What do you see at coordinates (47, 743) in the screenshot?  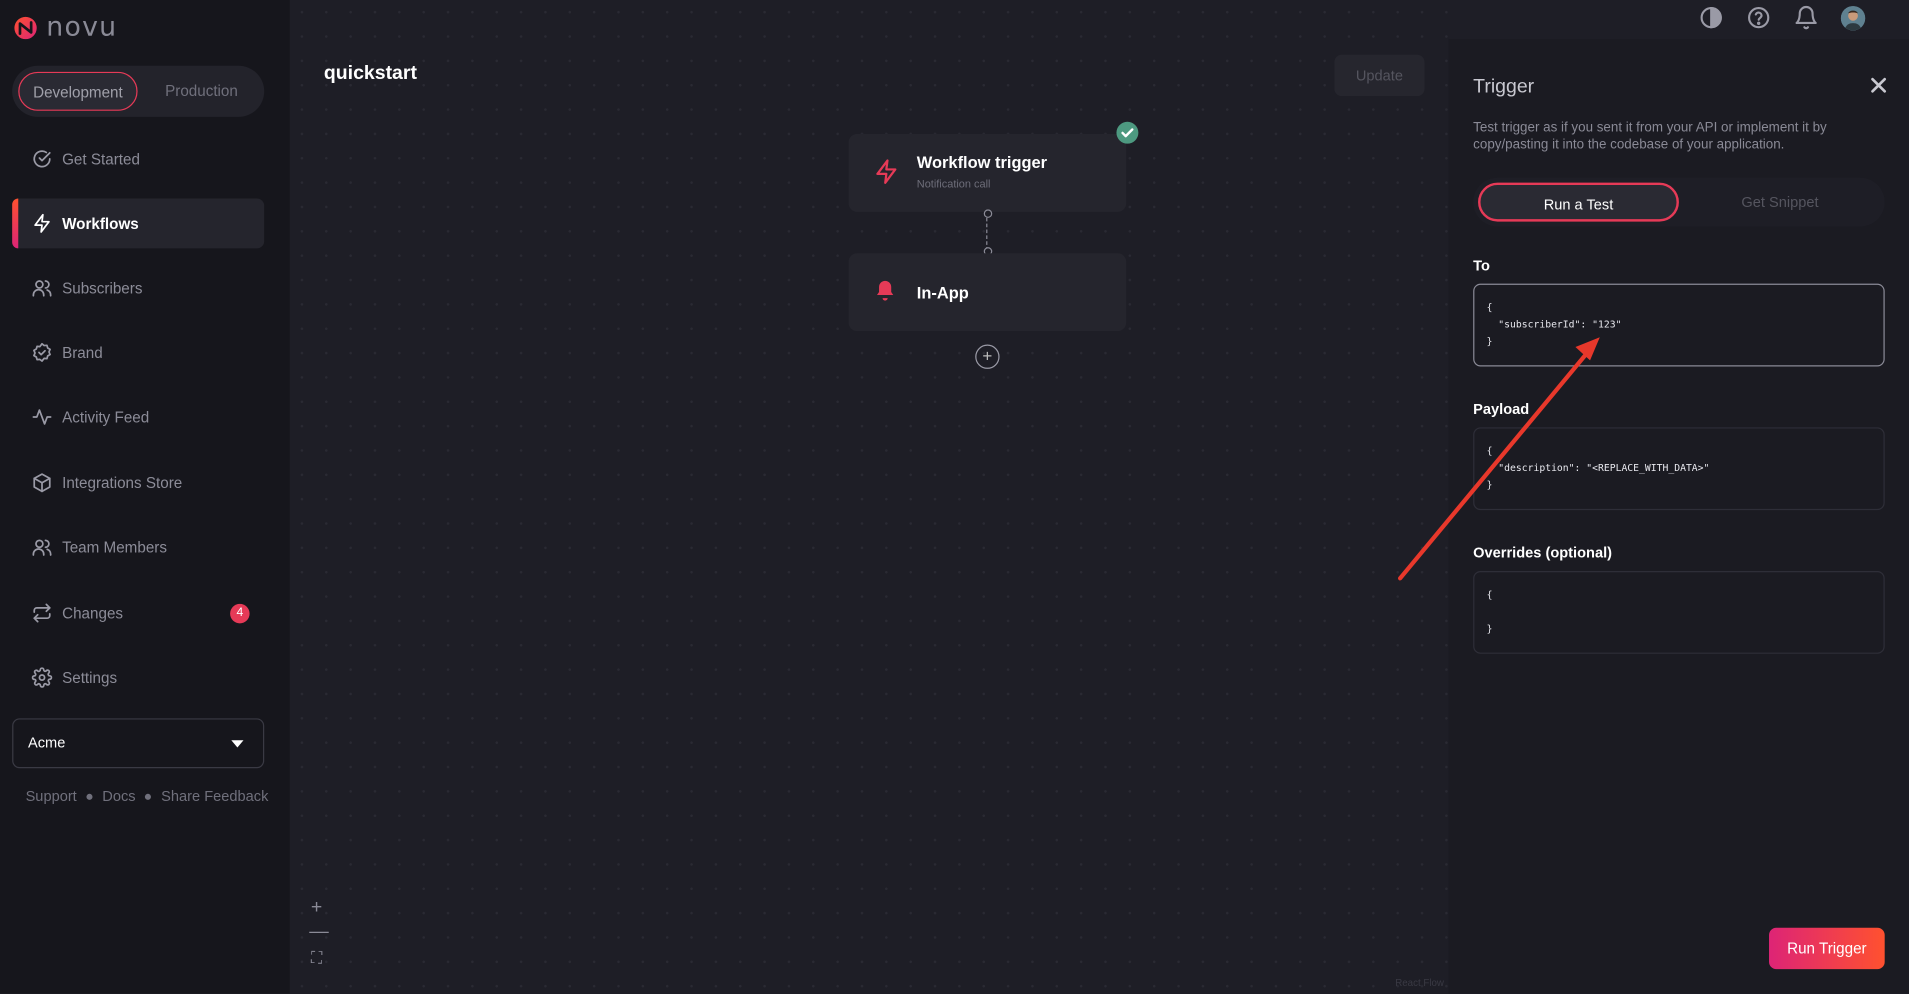 I see `organization-name: Acme` at bounding box center [47, 743].